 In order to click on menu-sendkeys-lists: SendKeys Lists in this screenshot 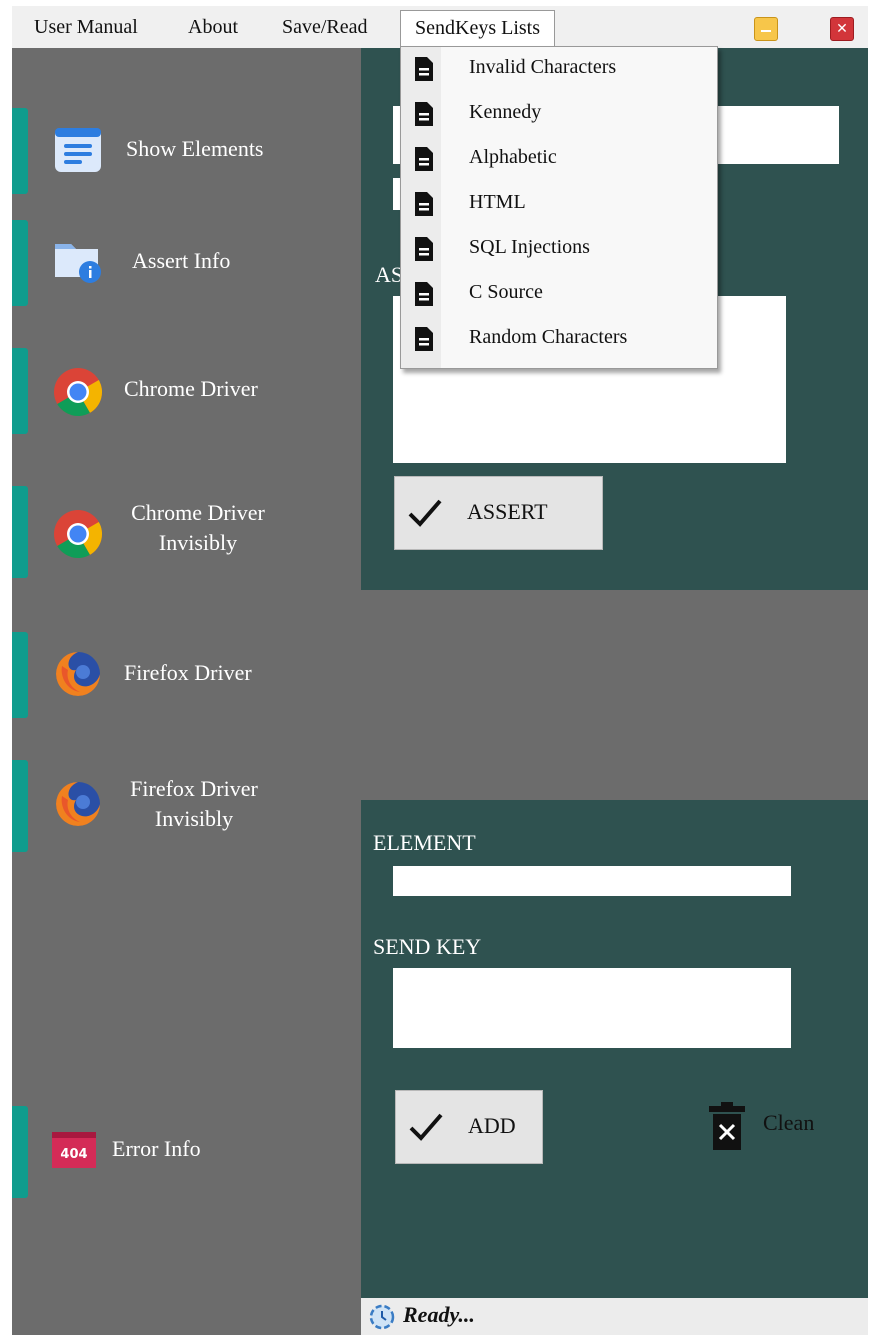, I will do `click(477, 28)`.